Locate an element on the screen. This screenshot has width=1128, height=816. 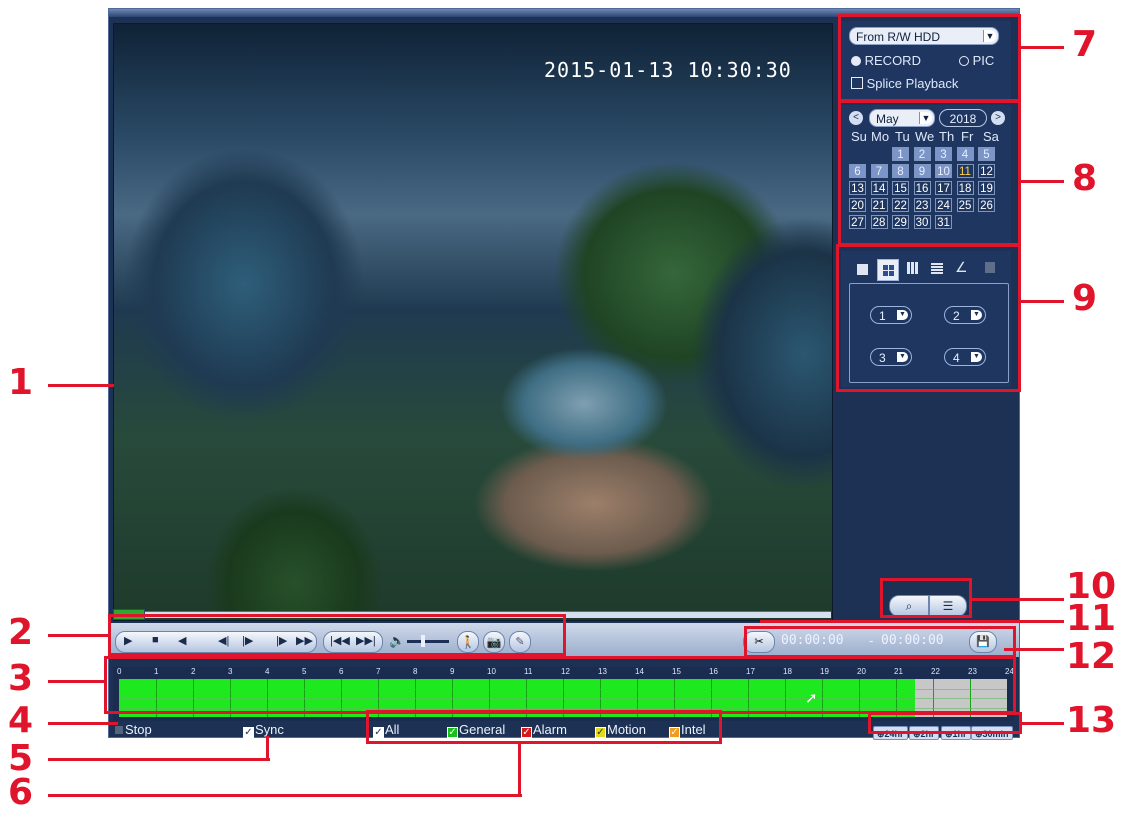
leader-line-6v is located at coordinates (519, 769).